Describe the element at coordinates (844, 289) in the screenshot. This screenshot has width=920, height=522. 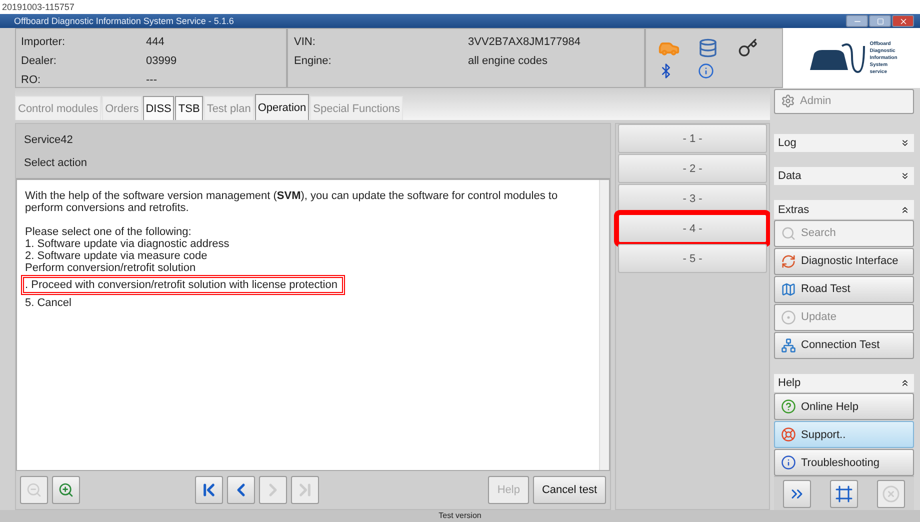
I see `sidebar-item: Road Test` at that location.